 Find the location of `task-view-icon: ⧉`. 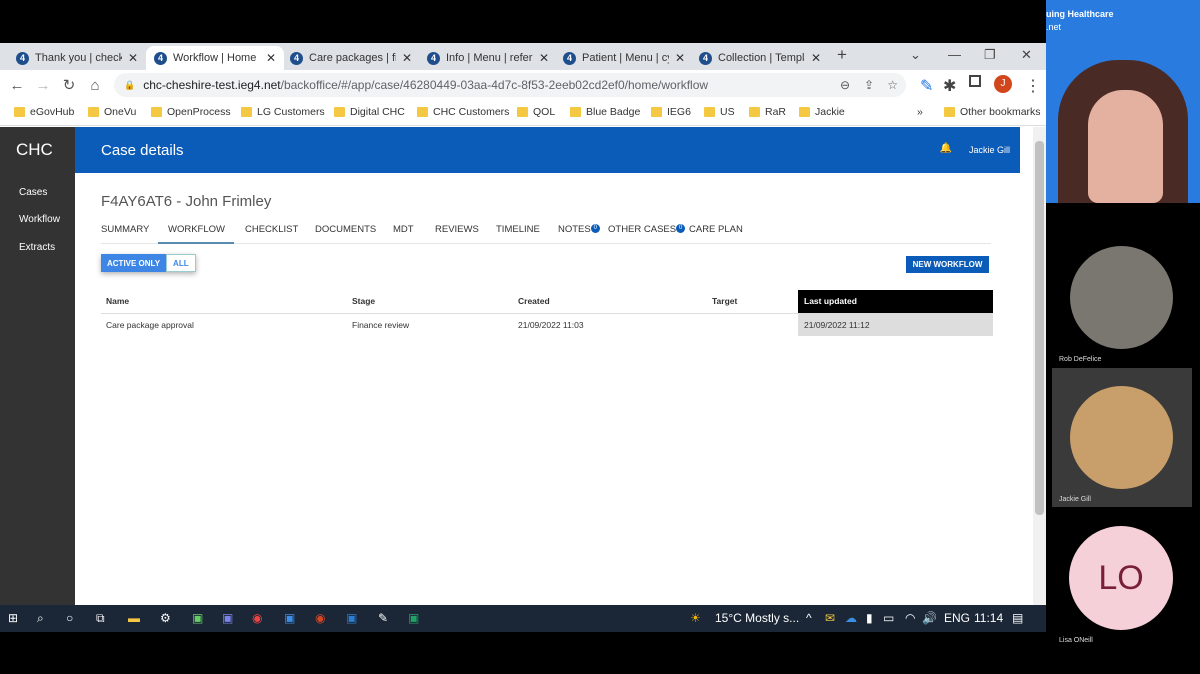

task-view-icon: ⧉ is located at coordinates (100, 618).